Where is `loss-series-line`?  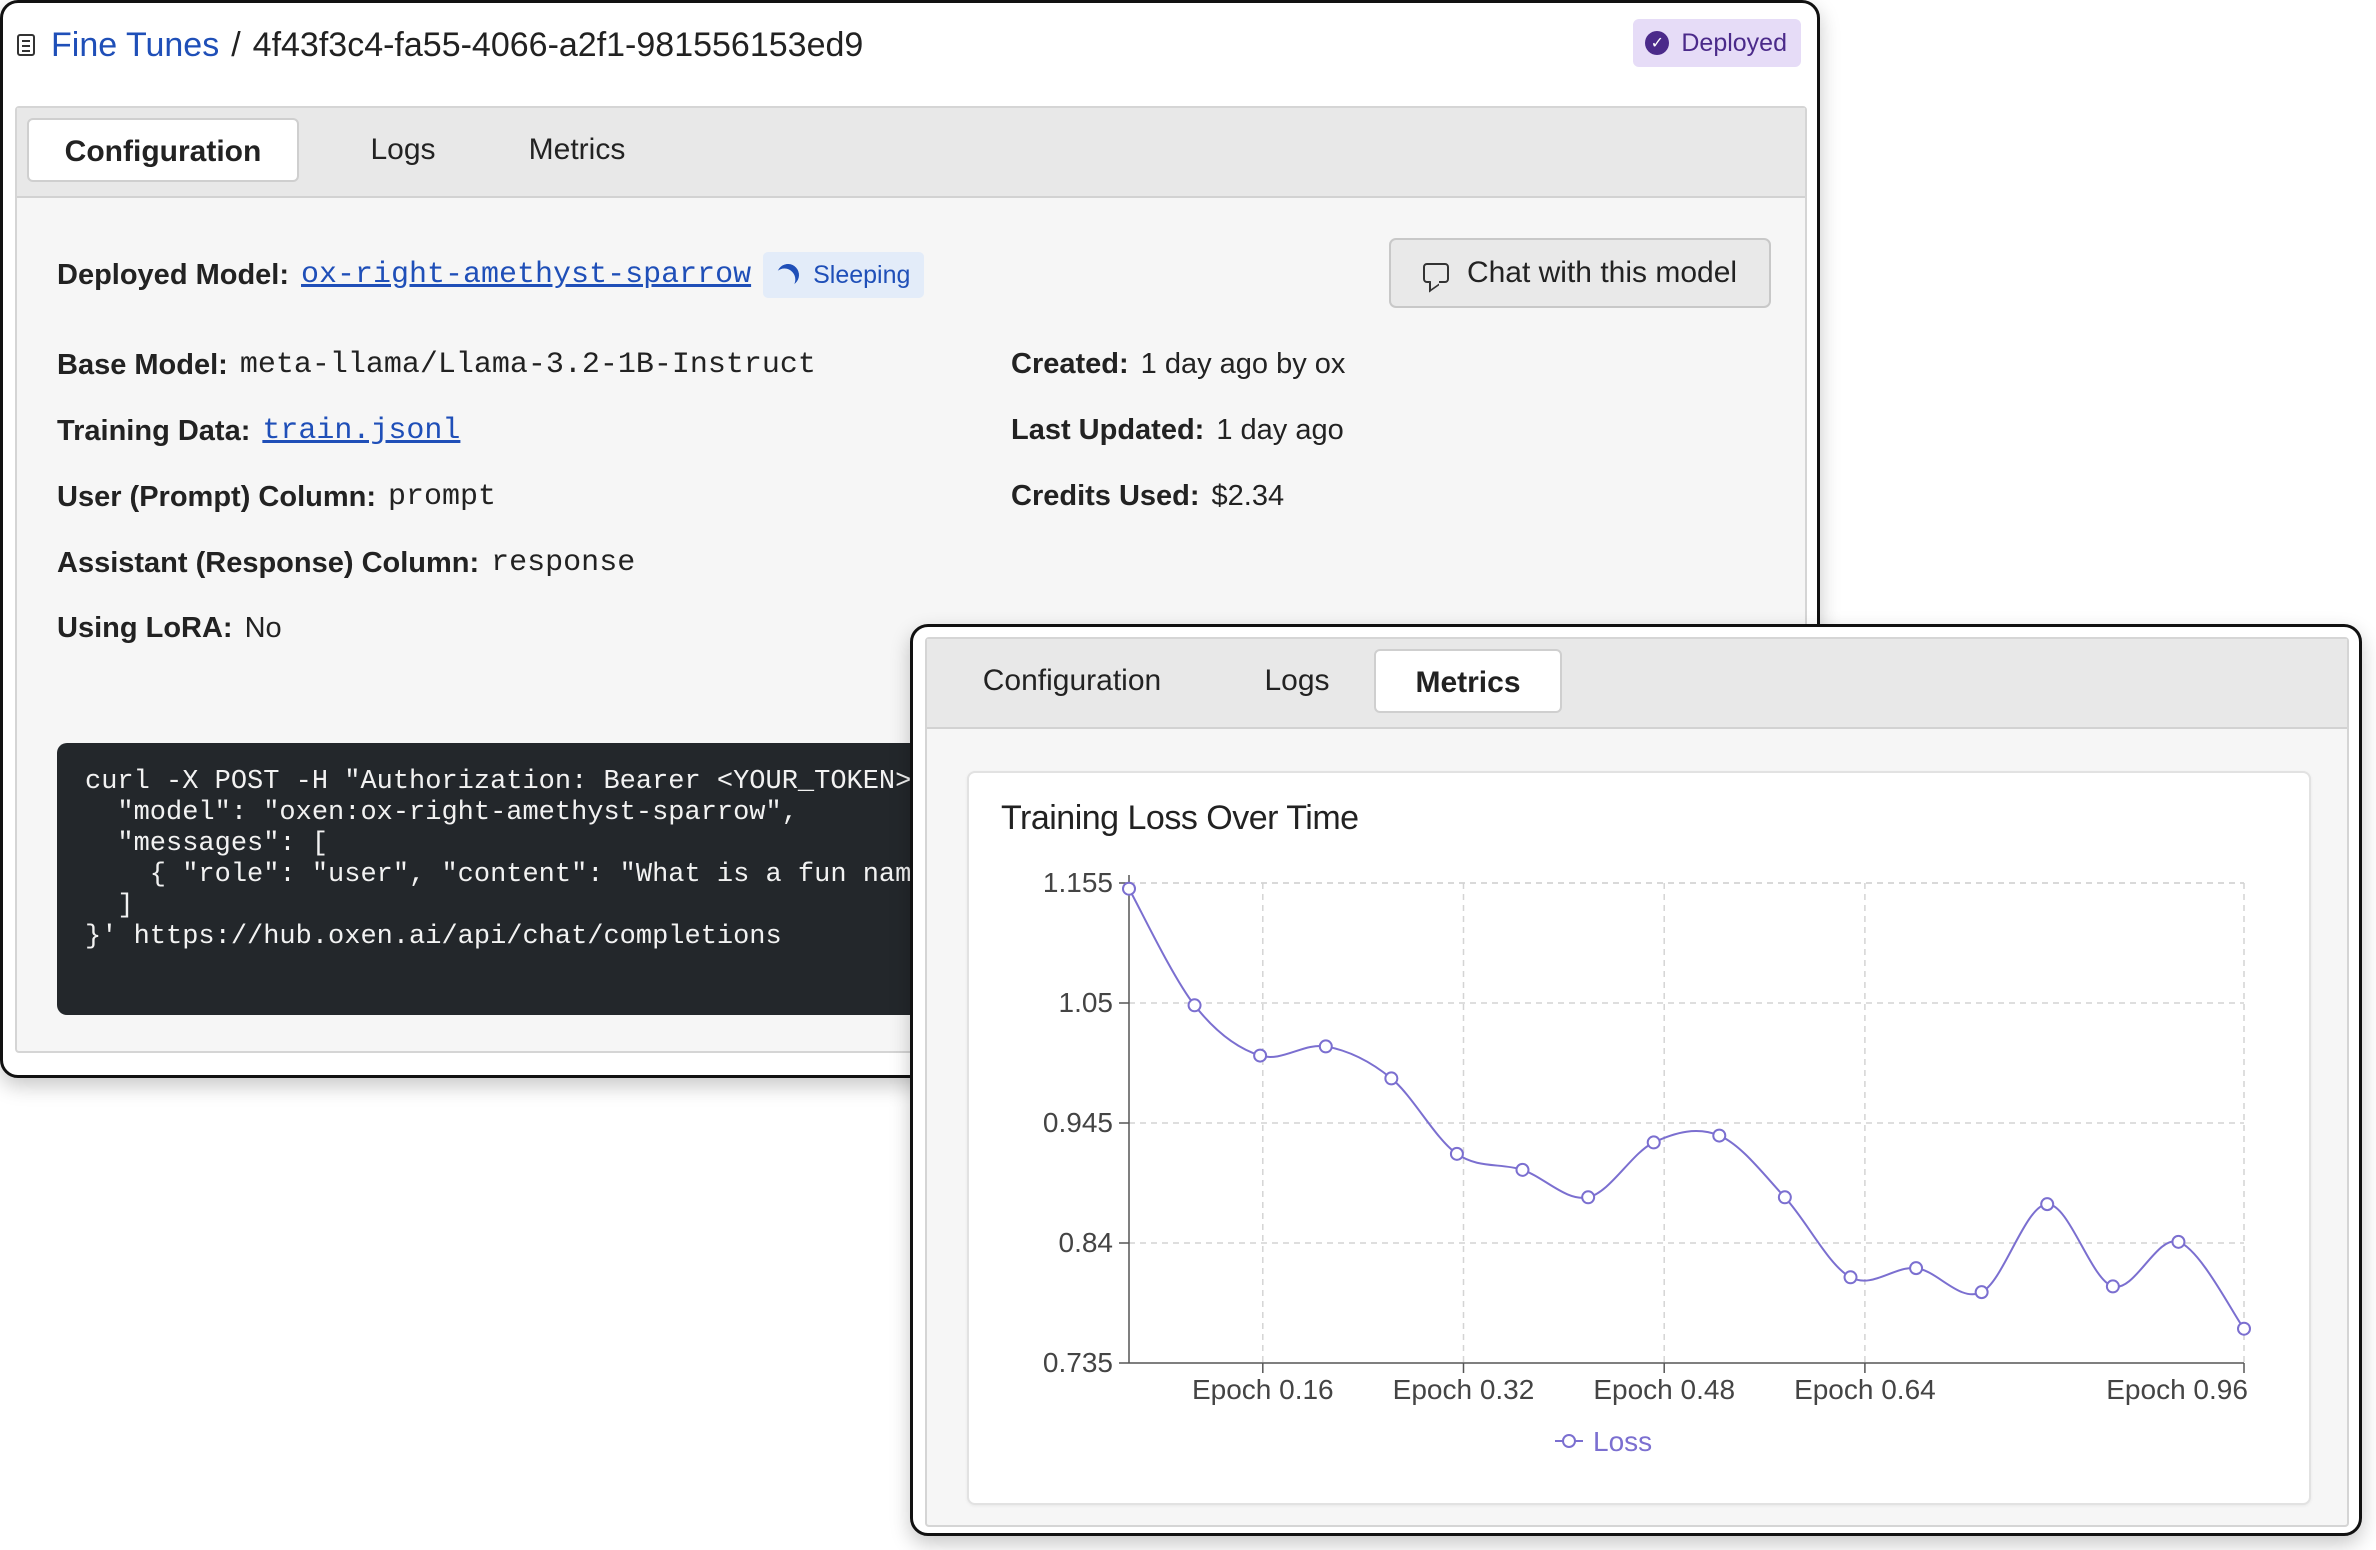 loss-series-line is located at coordinates (1686, 1109).